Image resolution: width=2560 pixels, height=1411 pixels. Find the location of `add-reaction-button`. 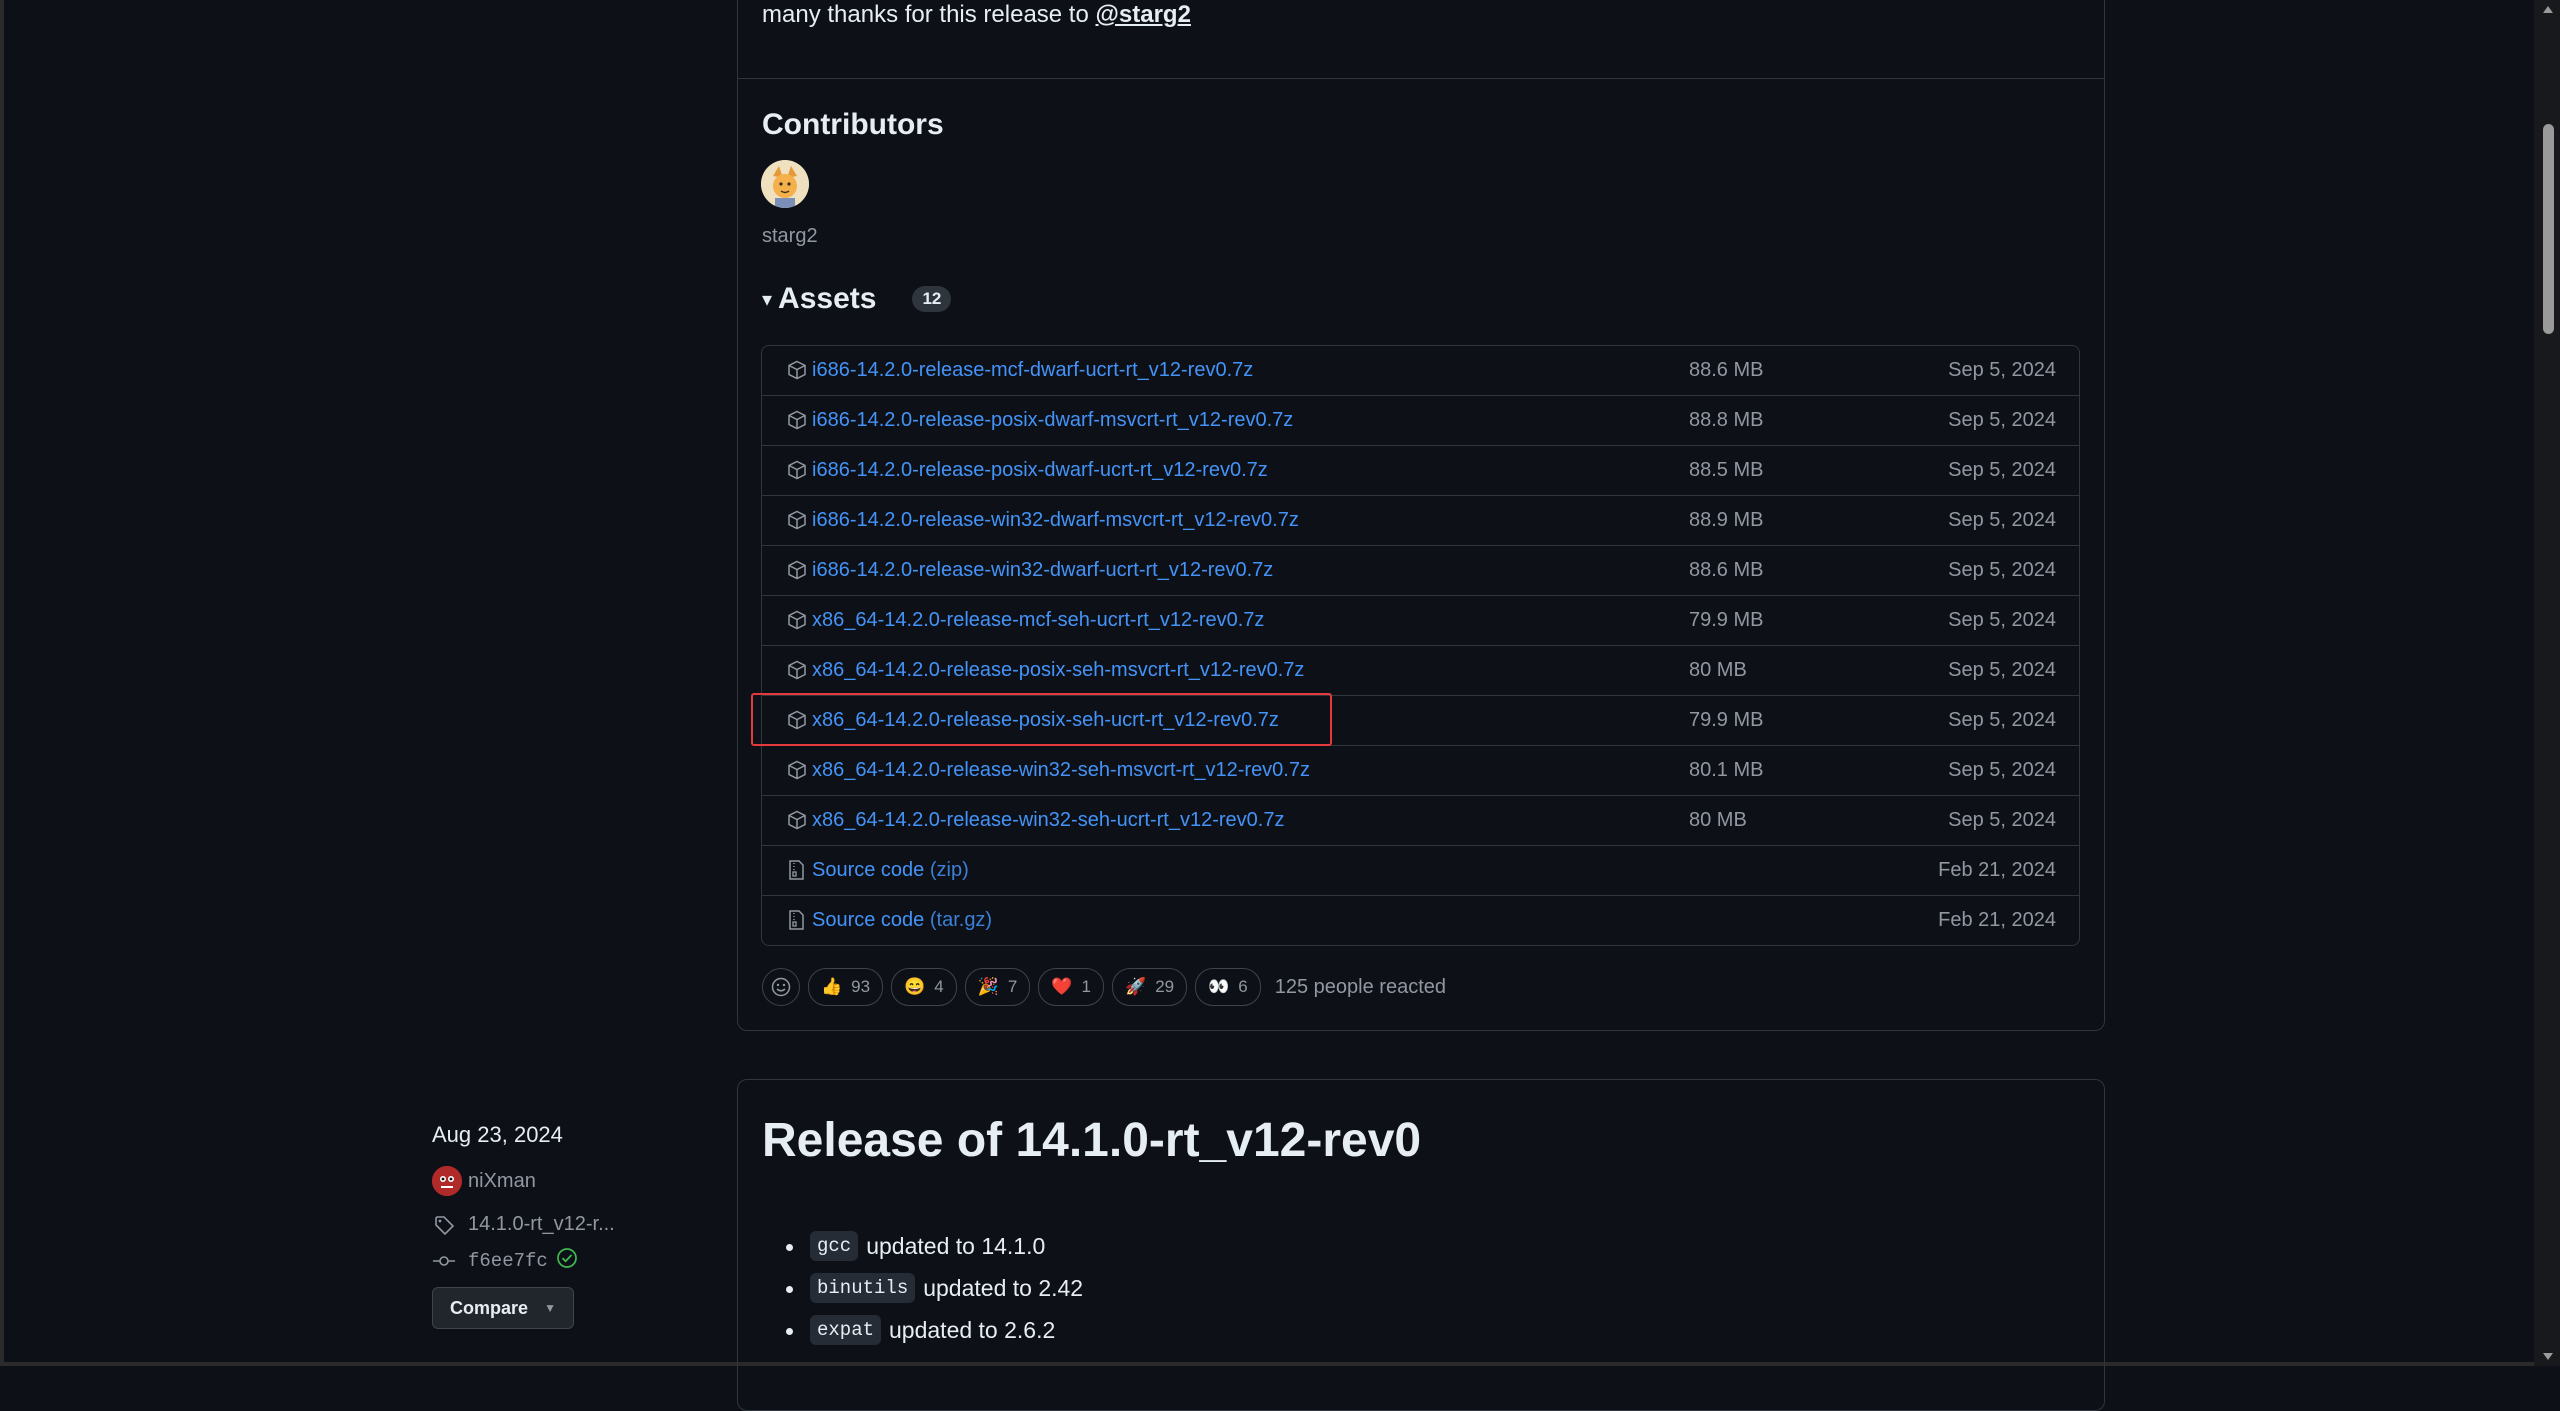

add-reaction-button is located at coordinates (781, 987).